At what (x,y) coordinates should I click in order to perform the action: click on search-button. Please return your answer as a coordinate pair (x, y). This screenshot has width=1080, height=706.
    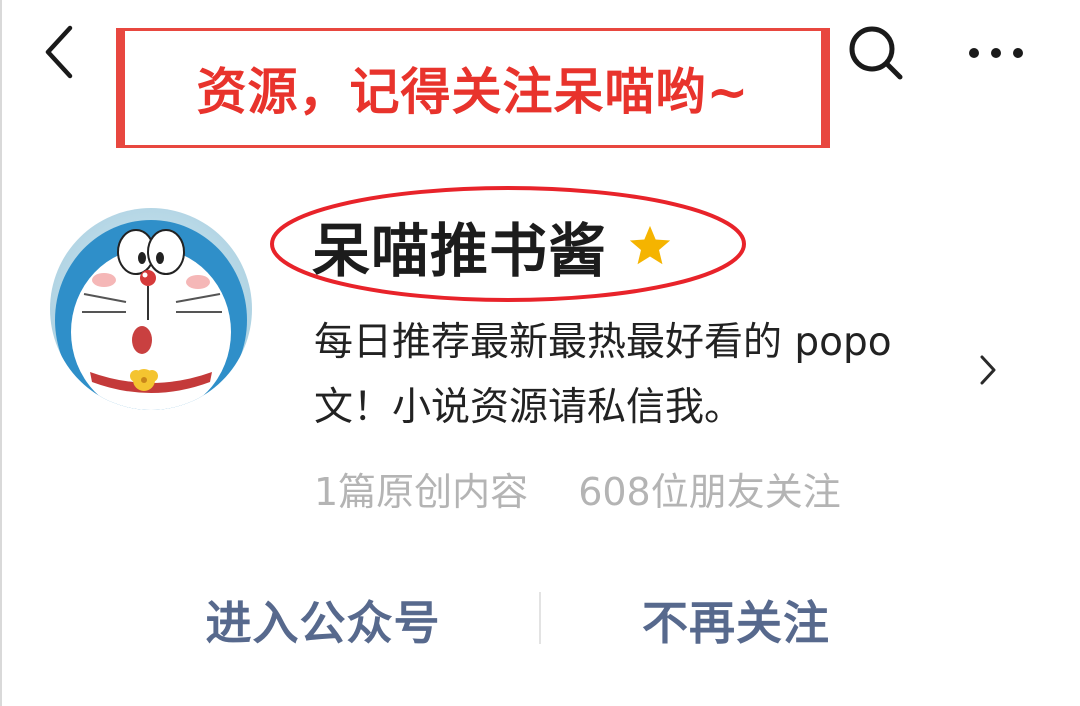
    Looking at the image, I should click on (876, 53).